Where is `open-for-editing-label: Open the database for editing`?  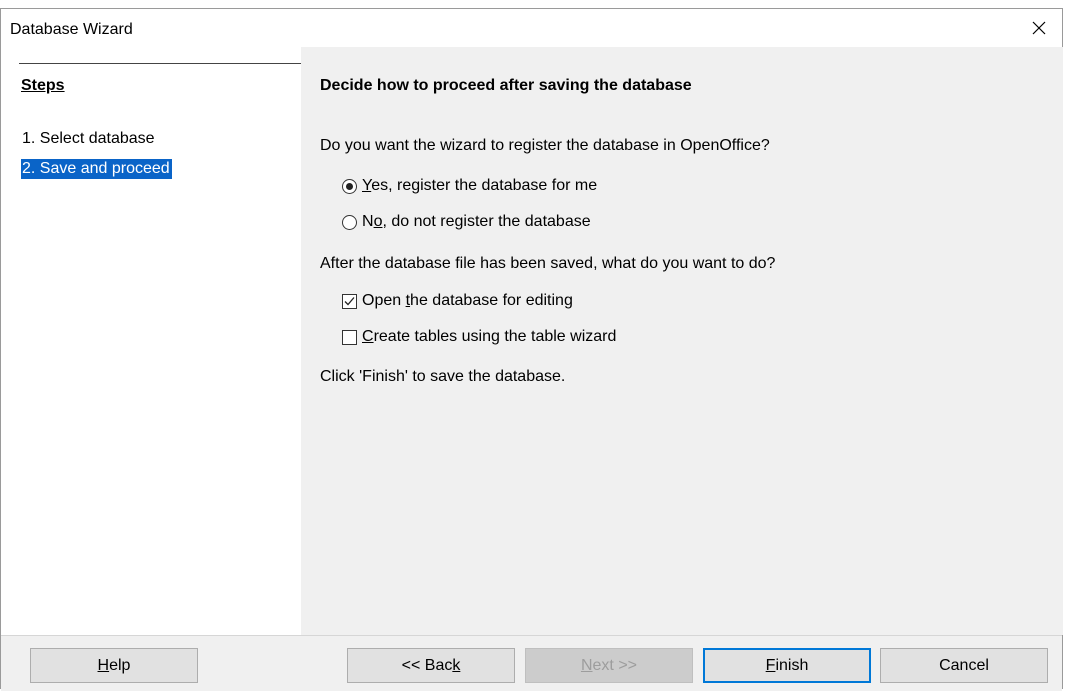 open-for-editing-label: Open the database for editing is located at coordinates (467, 300).